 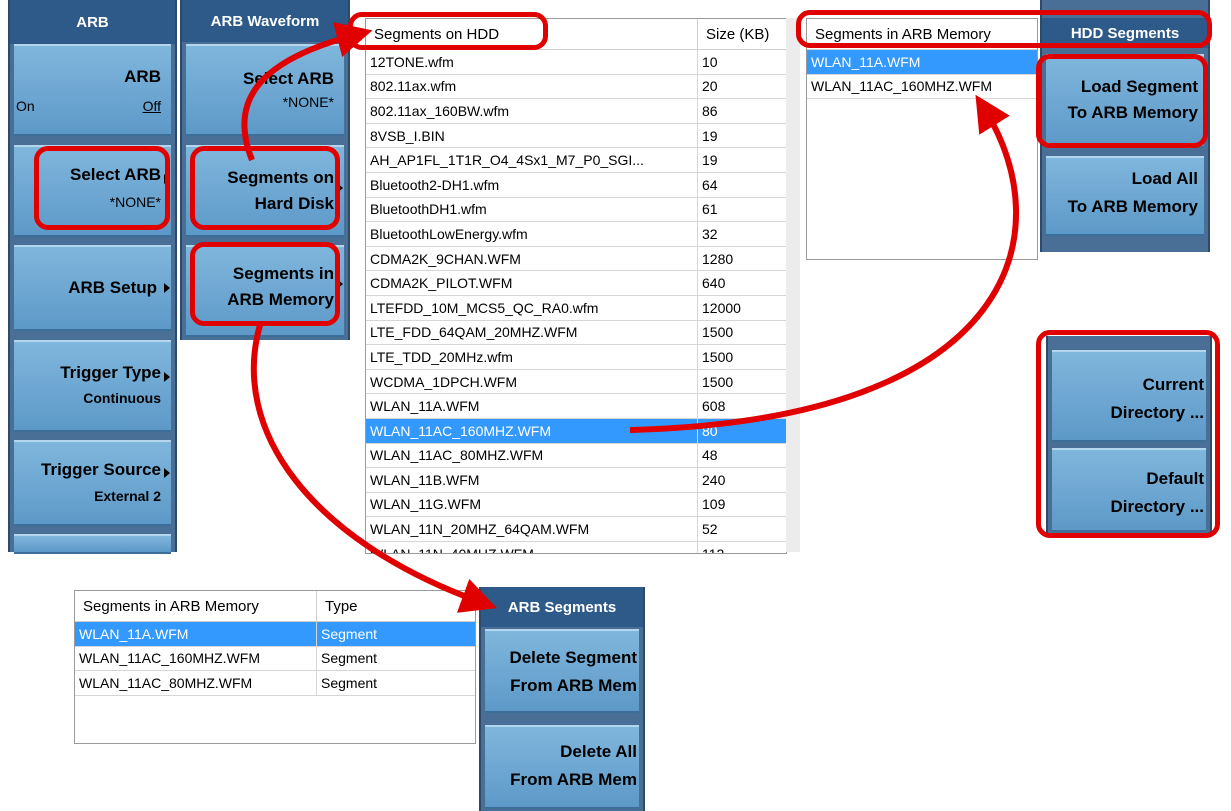 I want to click on arrow-to-memory-list, so click(x=824, y=263).